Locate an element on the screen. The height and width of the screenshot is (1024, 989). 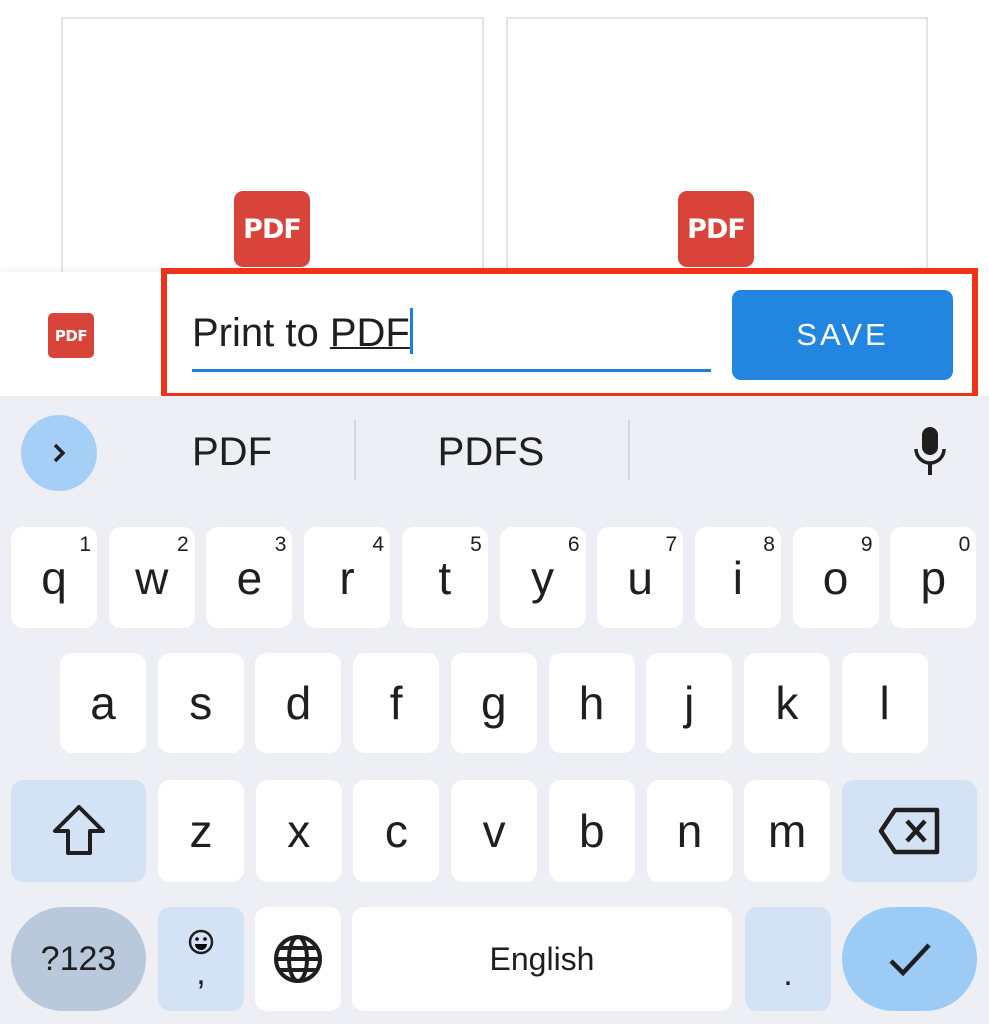
key-label: English is located at coordinates (542, 958).